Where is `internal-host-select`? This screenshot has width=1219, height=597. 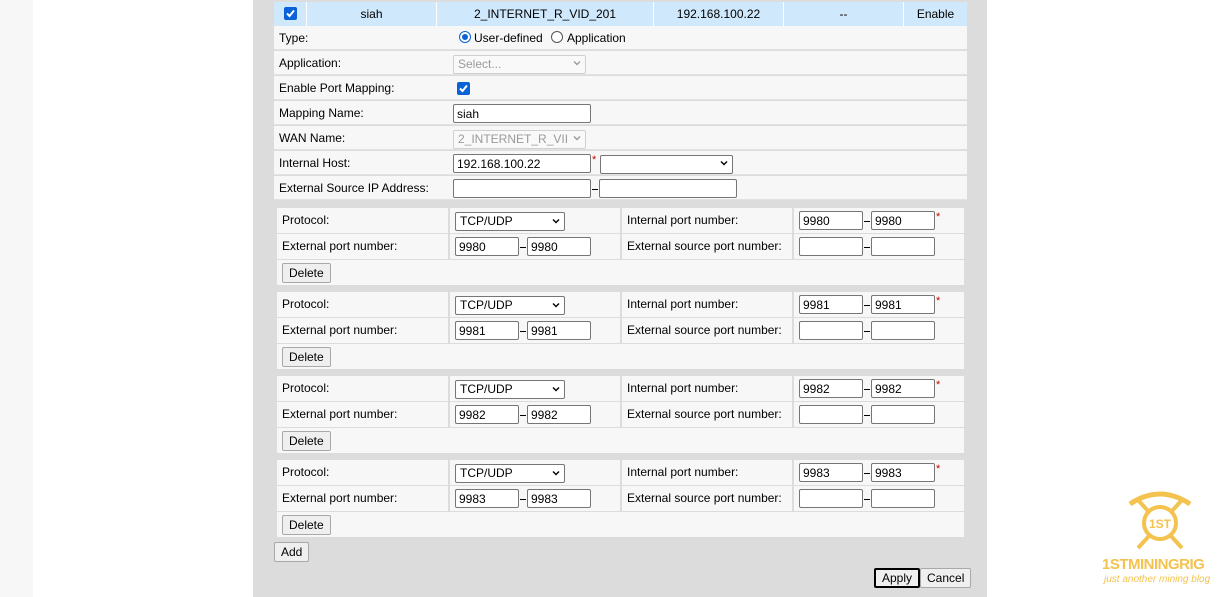
internal-host-select is located at coordinates (666, 164).